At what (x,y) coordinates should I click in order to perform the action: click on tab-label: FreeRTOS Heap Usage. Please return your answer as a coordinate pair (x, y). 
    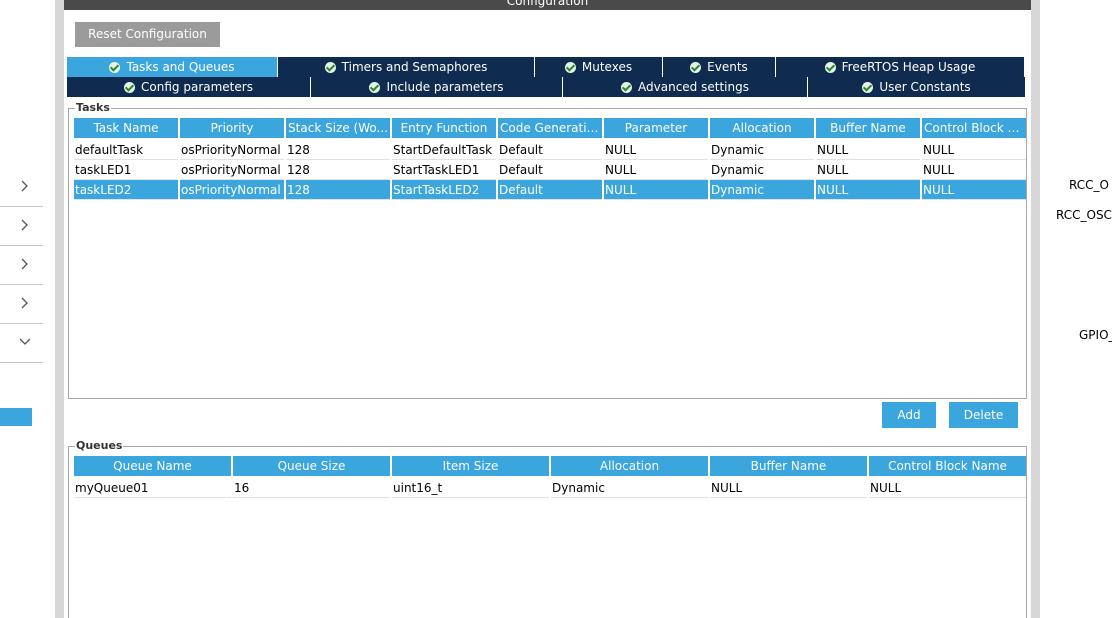
    Looking at the image, I should click on (908, 67).